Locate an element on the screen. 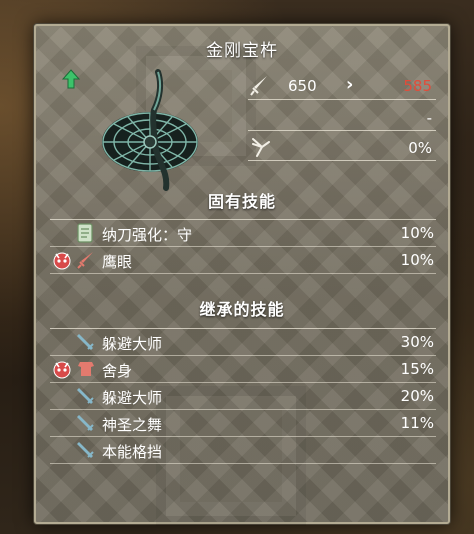 The height and width of the screenshot is (534, 474). skill-row: 本能格挡 is located at coordinates (243, 450).